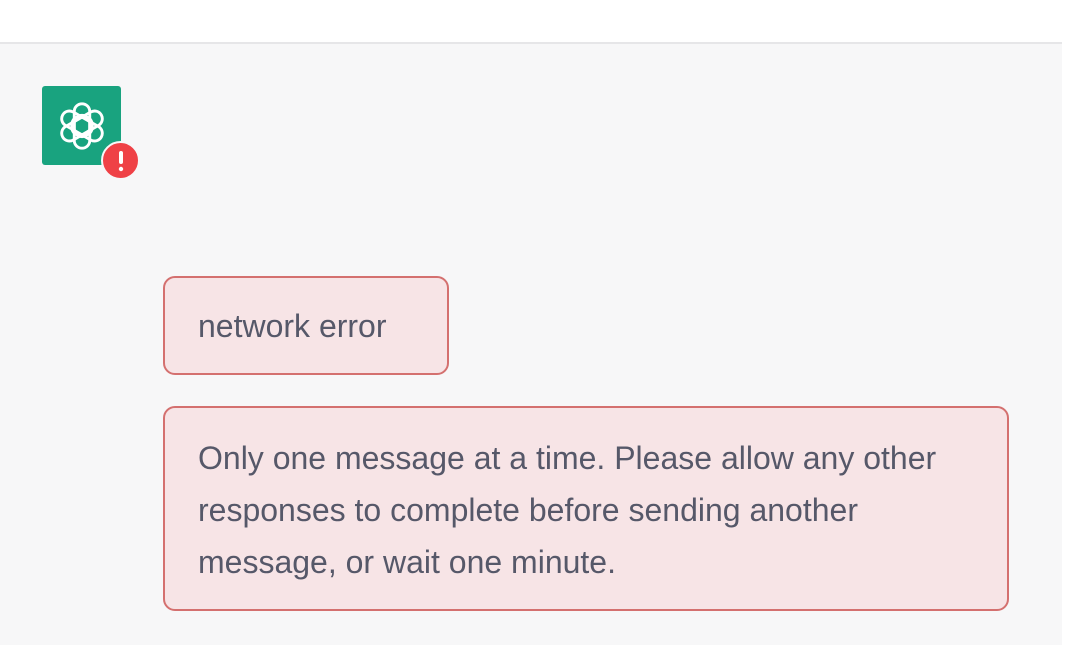 This screenshot has height=645, width=1080. Describe the element at coordinates (1071, 322) in the screenshot. I see `right-edge` at that location.